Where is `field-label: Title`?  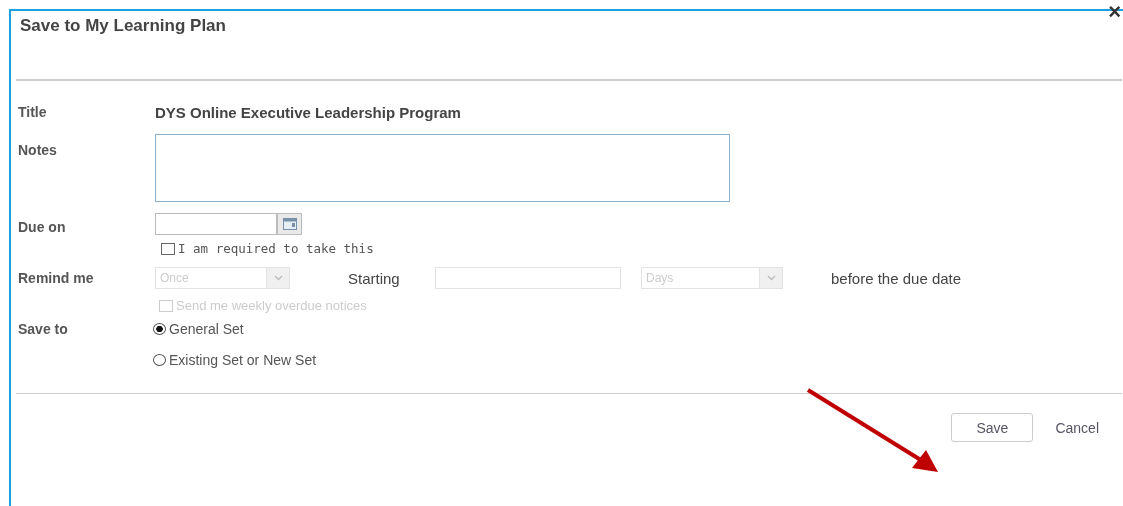
field-label: Title is located at coordinates (33, 112).